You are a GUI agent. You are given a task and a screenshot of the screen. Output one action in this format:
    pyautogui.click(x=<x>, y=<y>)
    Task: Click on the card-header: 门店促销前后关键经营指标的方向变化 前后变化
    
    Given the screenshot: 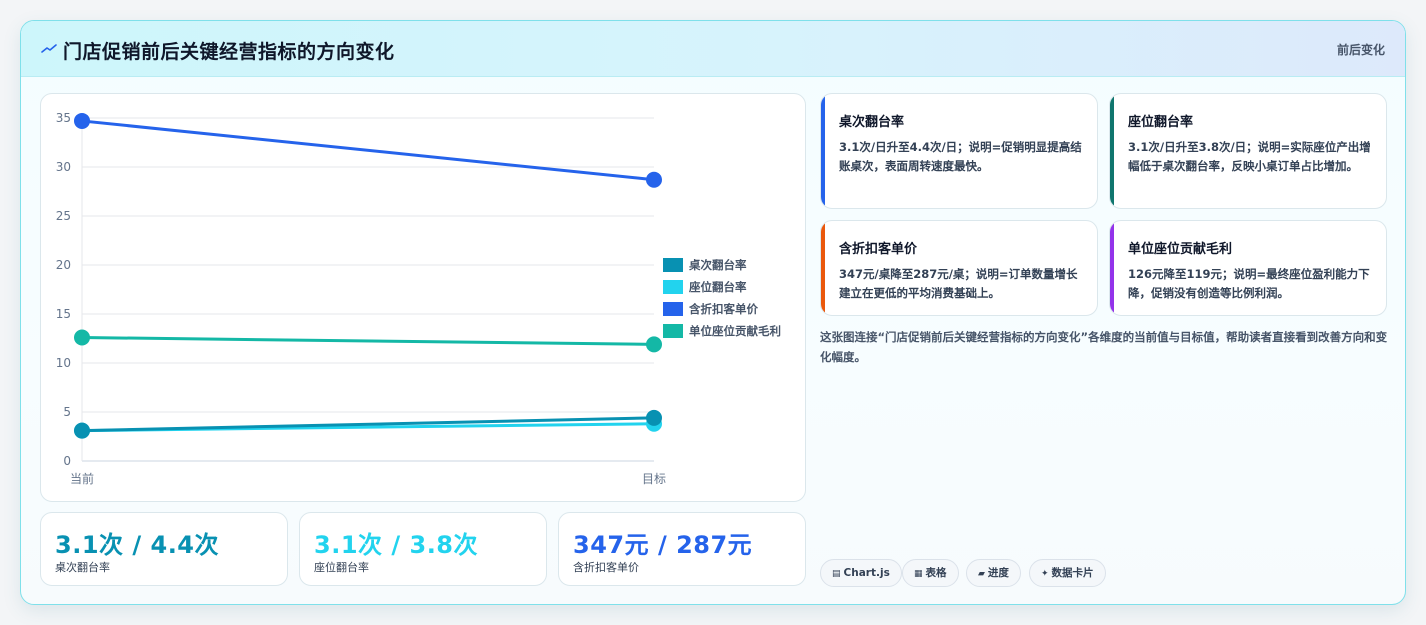 What is the action you would take?
    pyautogui.click(x=713, y=49)
    